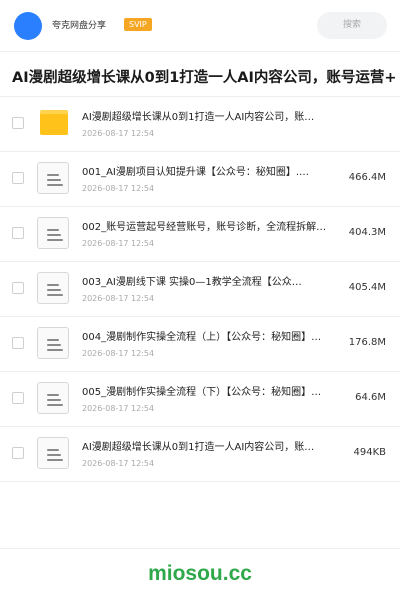 The width and height of the screenshot is (400, 600). I want to click on file-size: 404.3M, so click(367, 232).